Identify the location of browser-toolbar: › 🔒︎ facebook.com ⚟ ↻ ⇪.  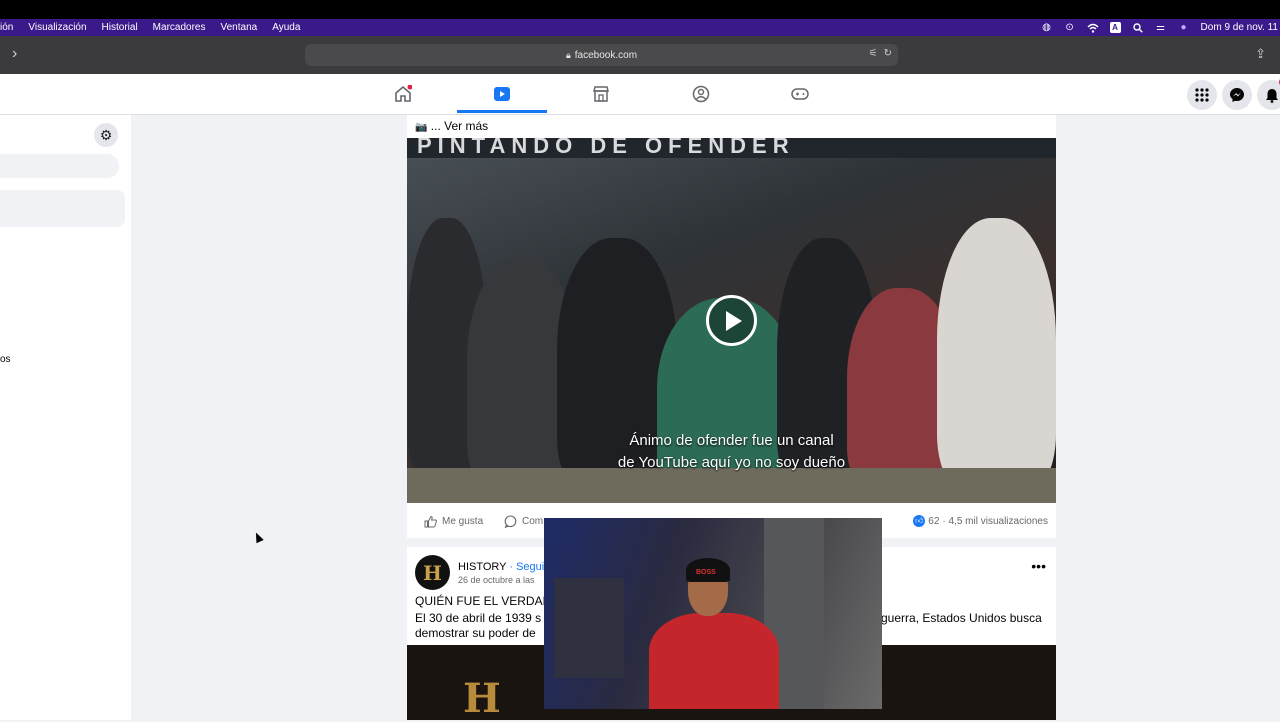
(640, 55).